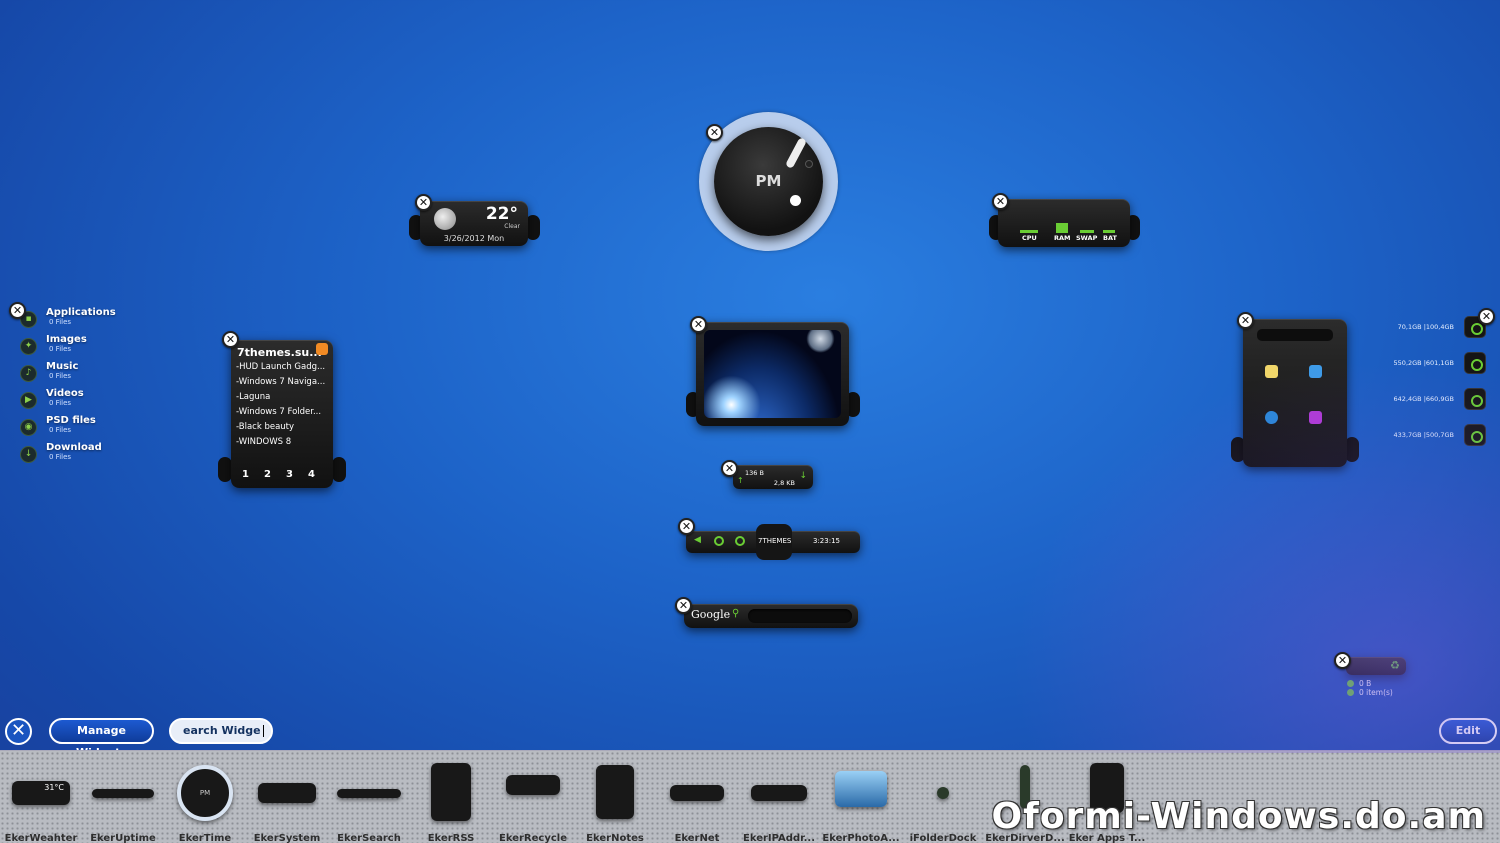 This screenshot has width=1500, height=843. I want to click on close-places-widget-icon: ✕, so click(17, 310).